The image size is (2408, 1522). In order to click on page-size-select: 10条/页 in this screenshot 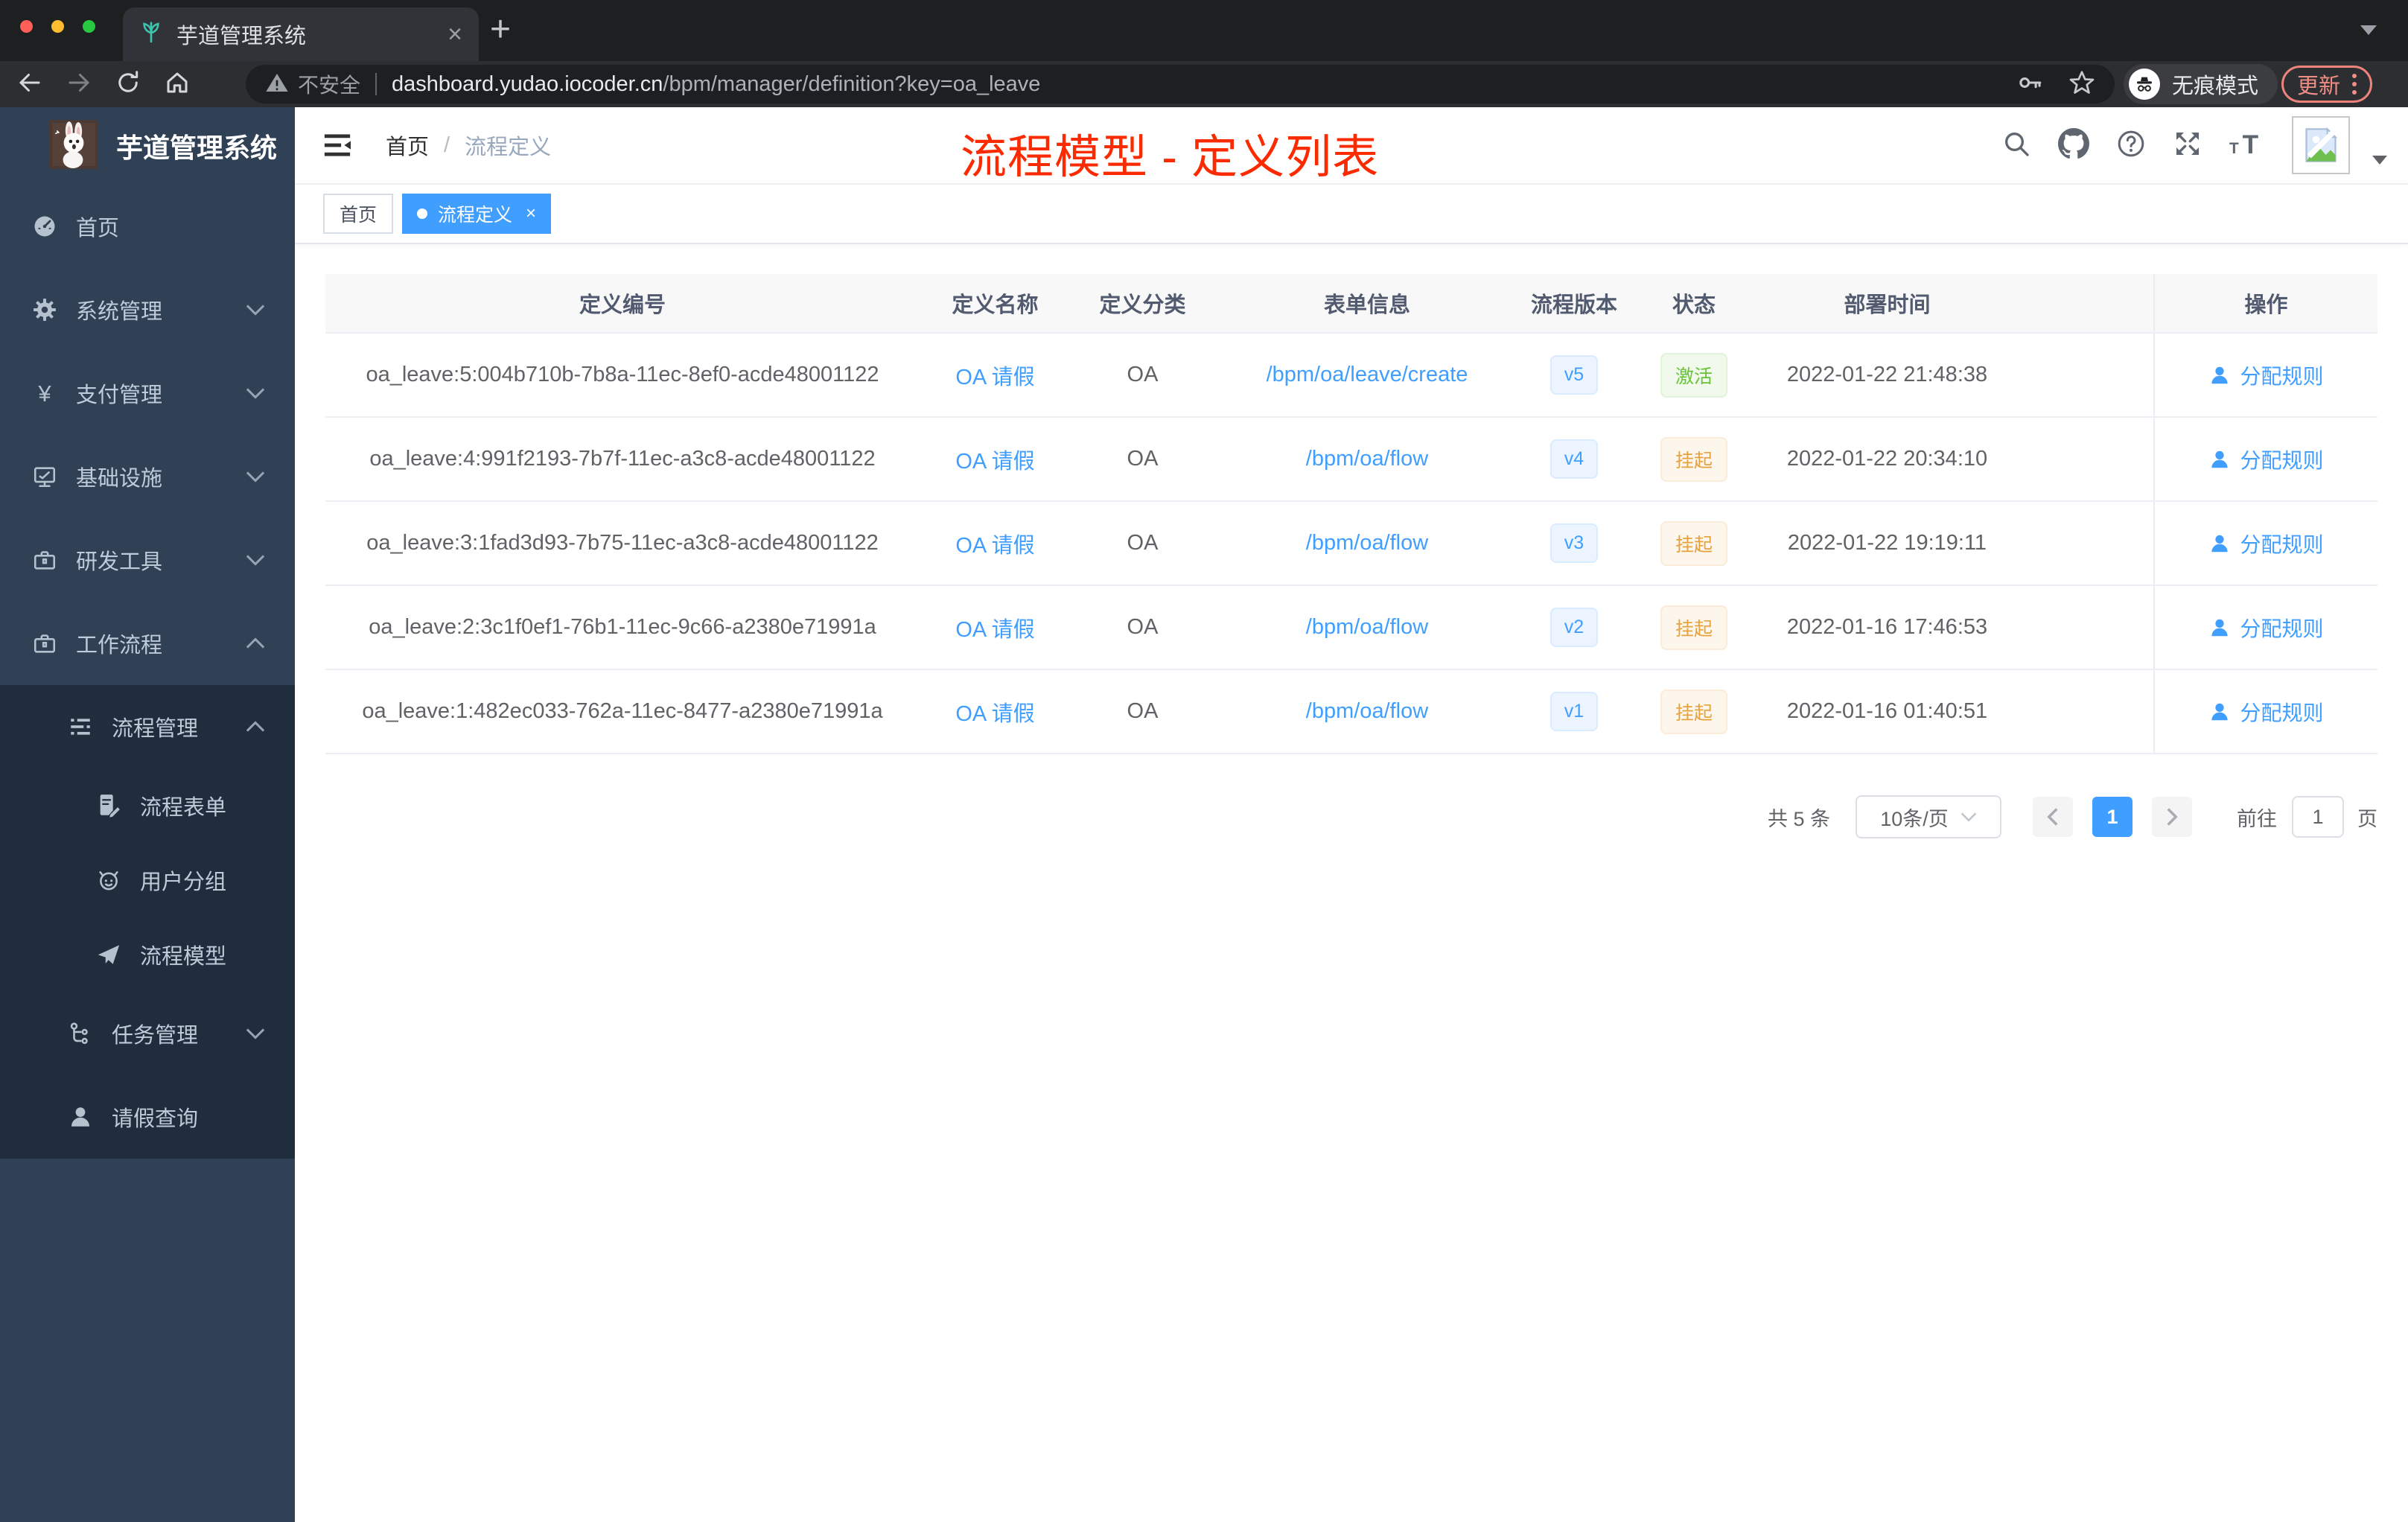, I will do `click(1928, 816)`.